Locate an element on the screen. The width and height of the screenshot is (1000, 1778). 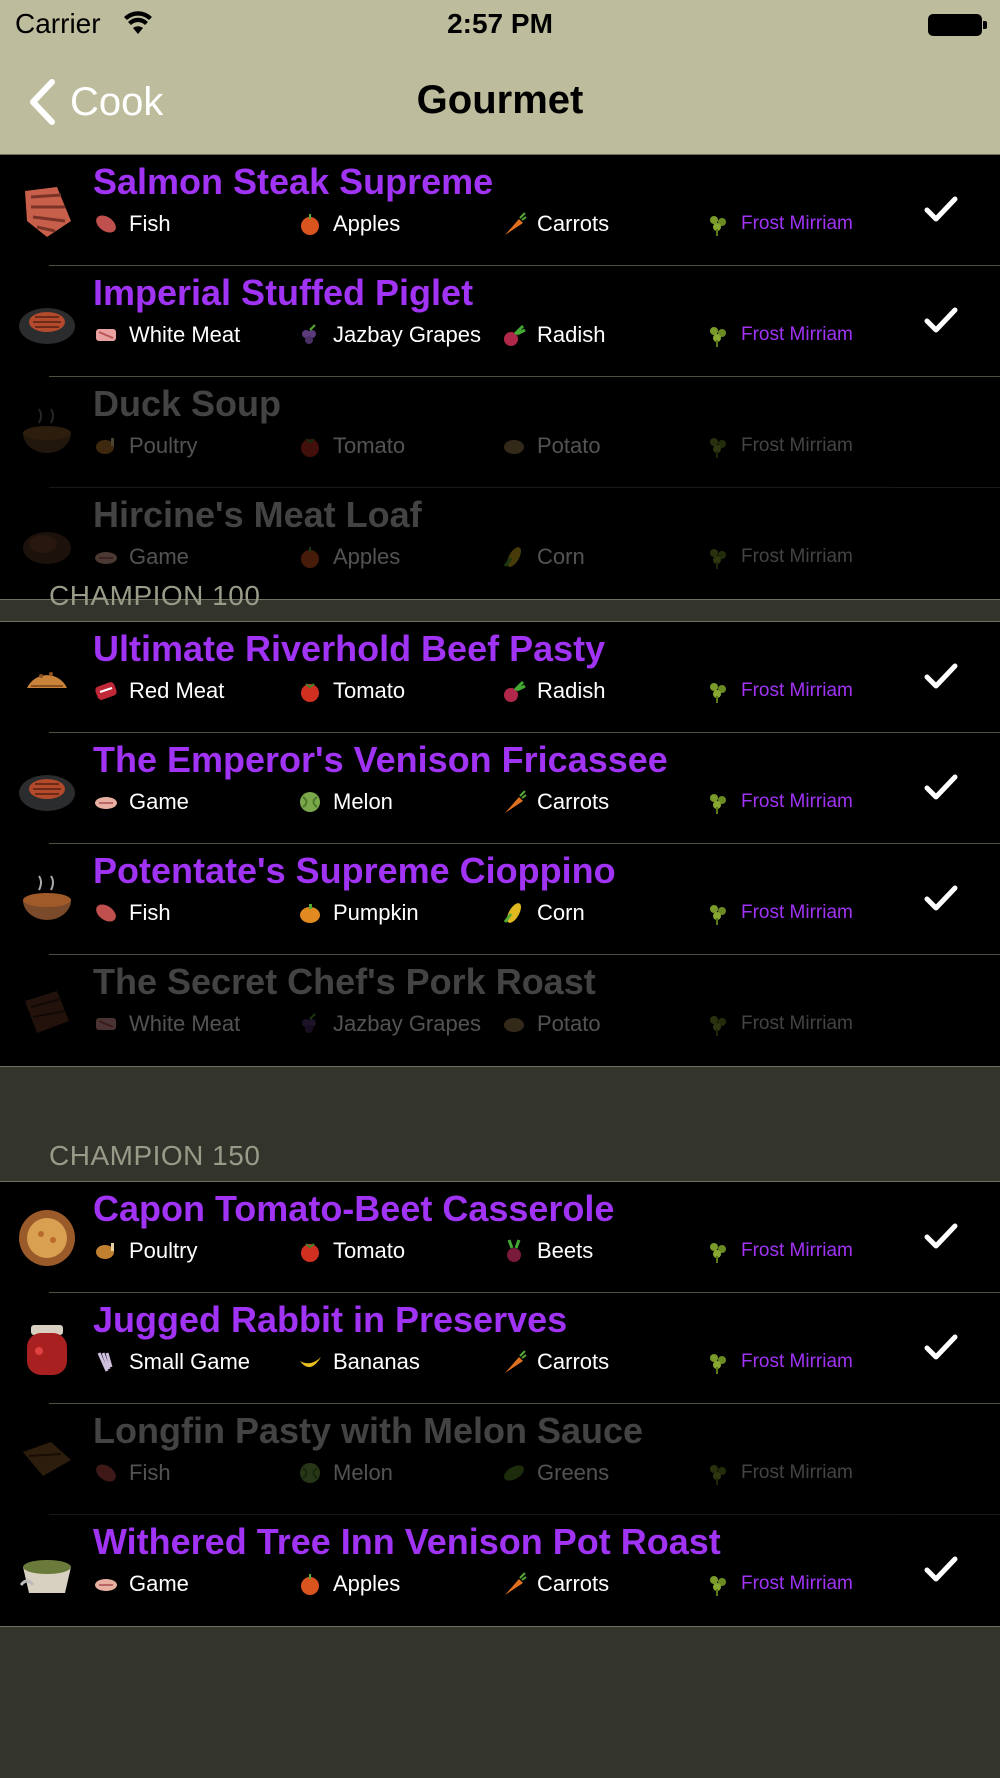
ingredient-label: White Meat is located at coordinates (185, 1023).